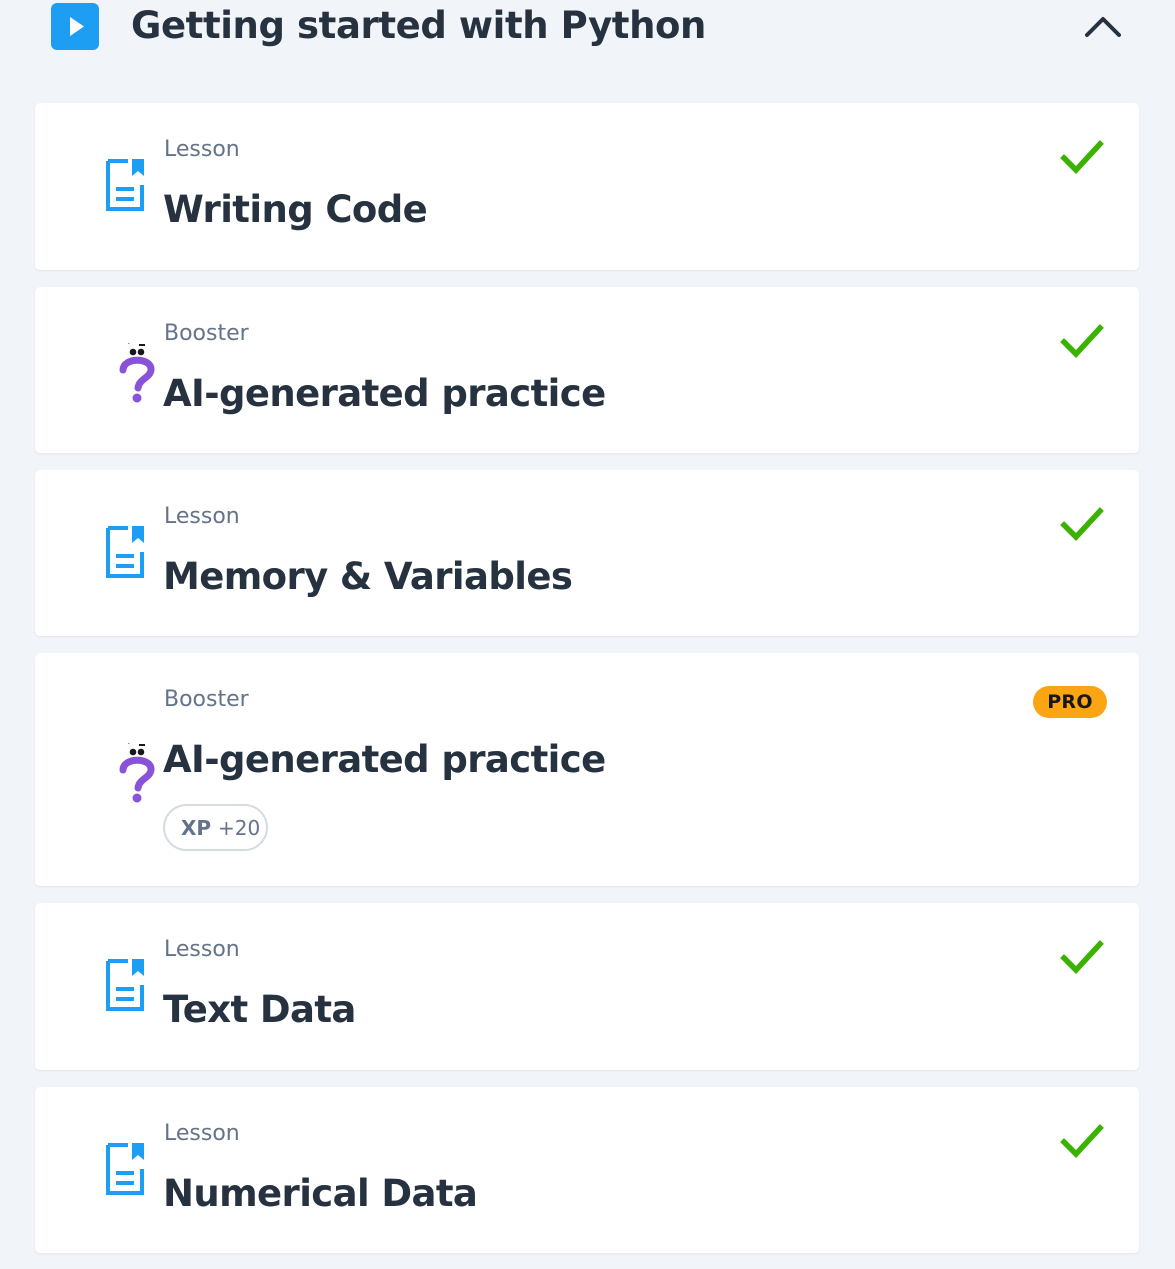  I want to click on xp-value: +20, so click(239, 828).